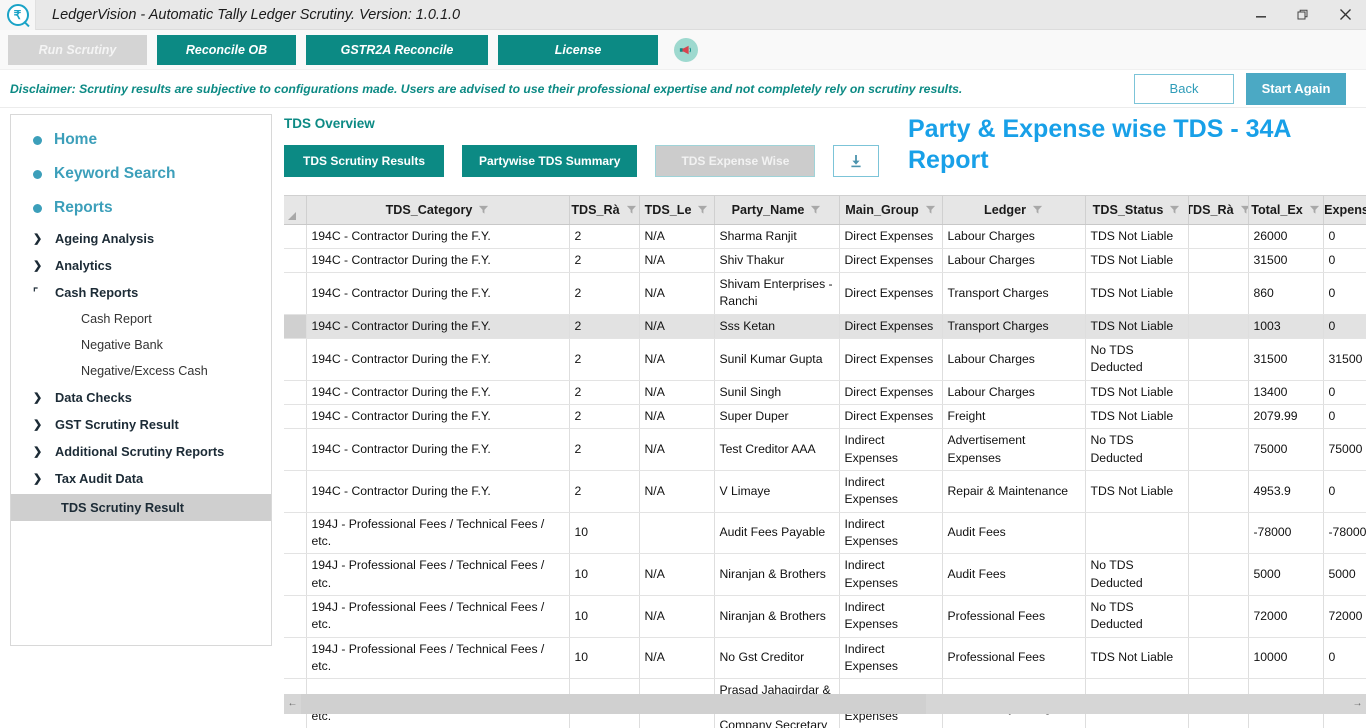 The height and width of the screenshot is (728, 1366). Describe the element at coordinates (1014, 658) in the screenshot. I see `cell-ledger: Professional Fees` at that location.